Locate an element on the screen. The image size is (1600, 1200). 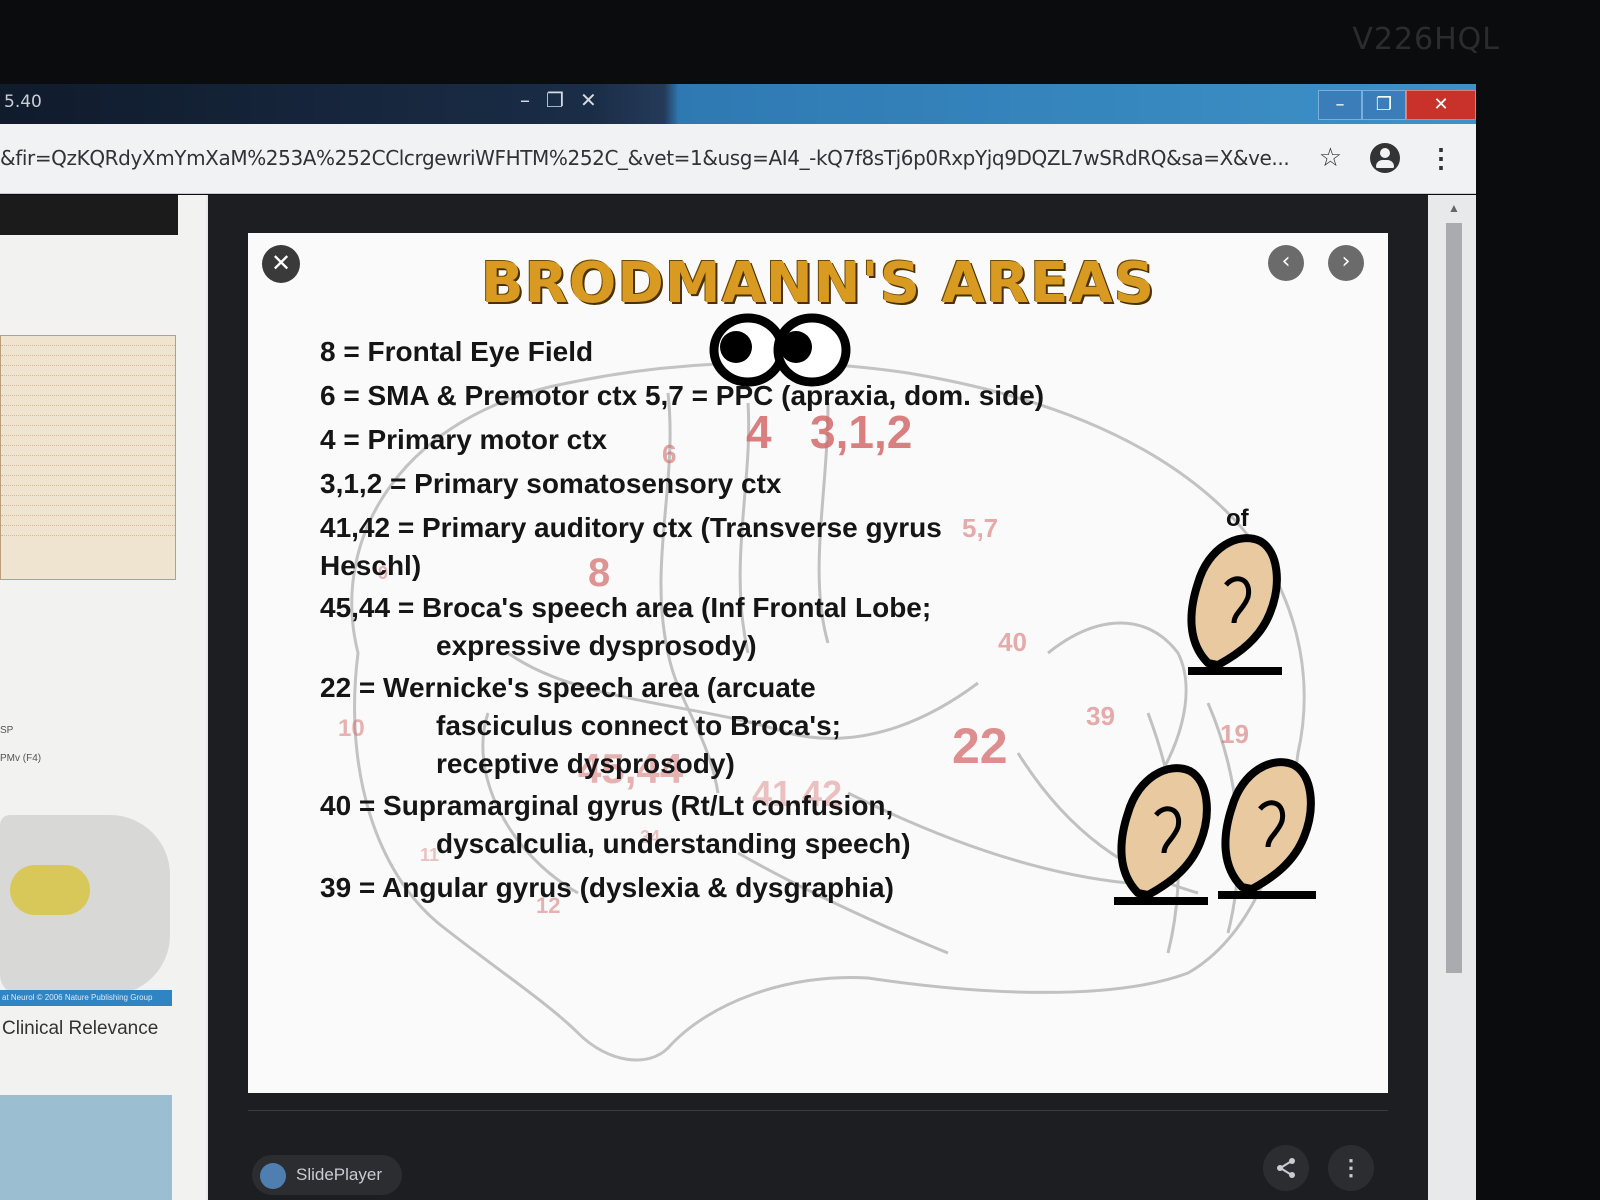
window-titlebar: 5.40 – ❐ ✕ – ❐ ✕ is located at coordinates (738, 104).